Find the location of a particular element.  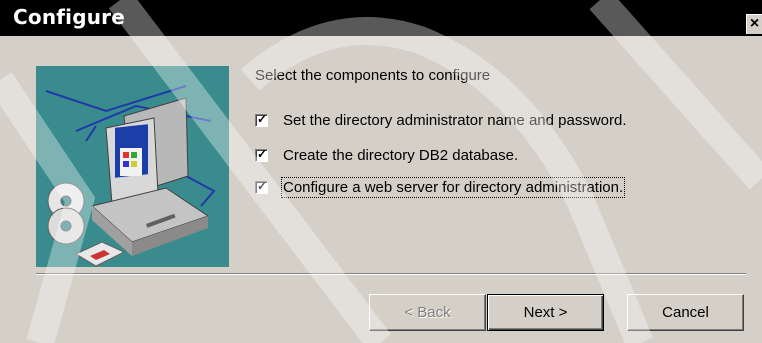

close-button: × is located at coordinates (754, 24).